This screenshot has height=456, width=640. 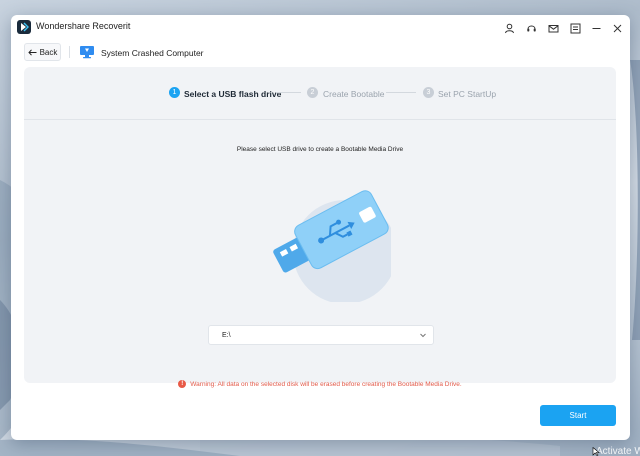 I want to click on start-button: Start, so click(x=578, y=415).